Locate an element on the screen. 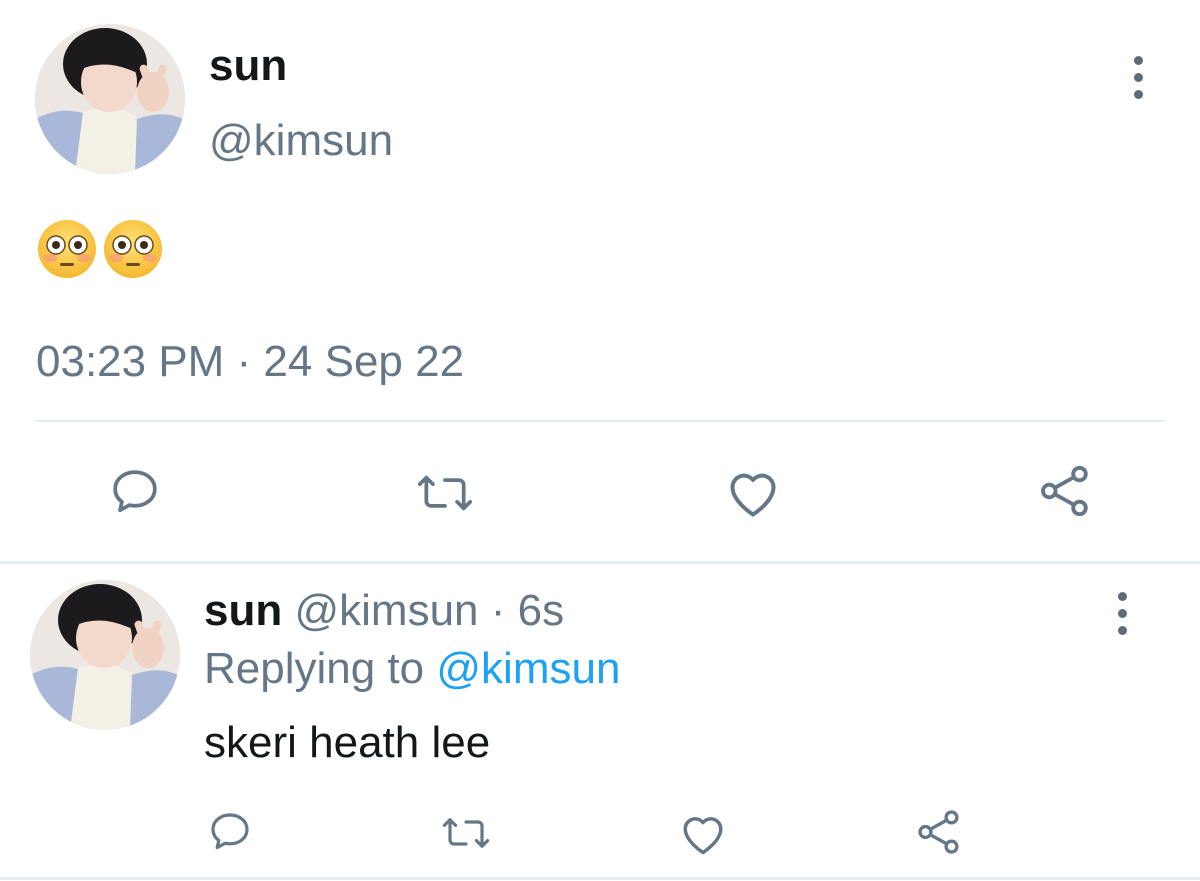 This screenshot has height=881, width=1200. time-ago: 6s is located at coordinates (541, 610).